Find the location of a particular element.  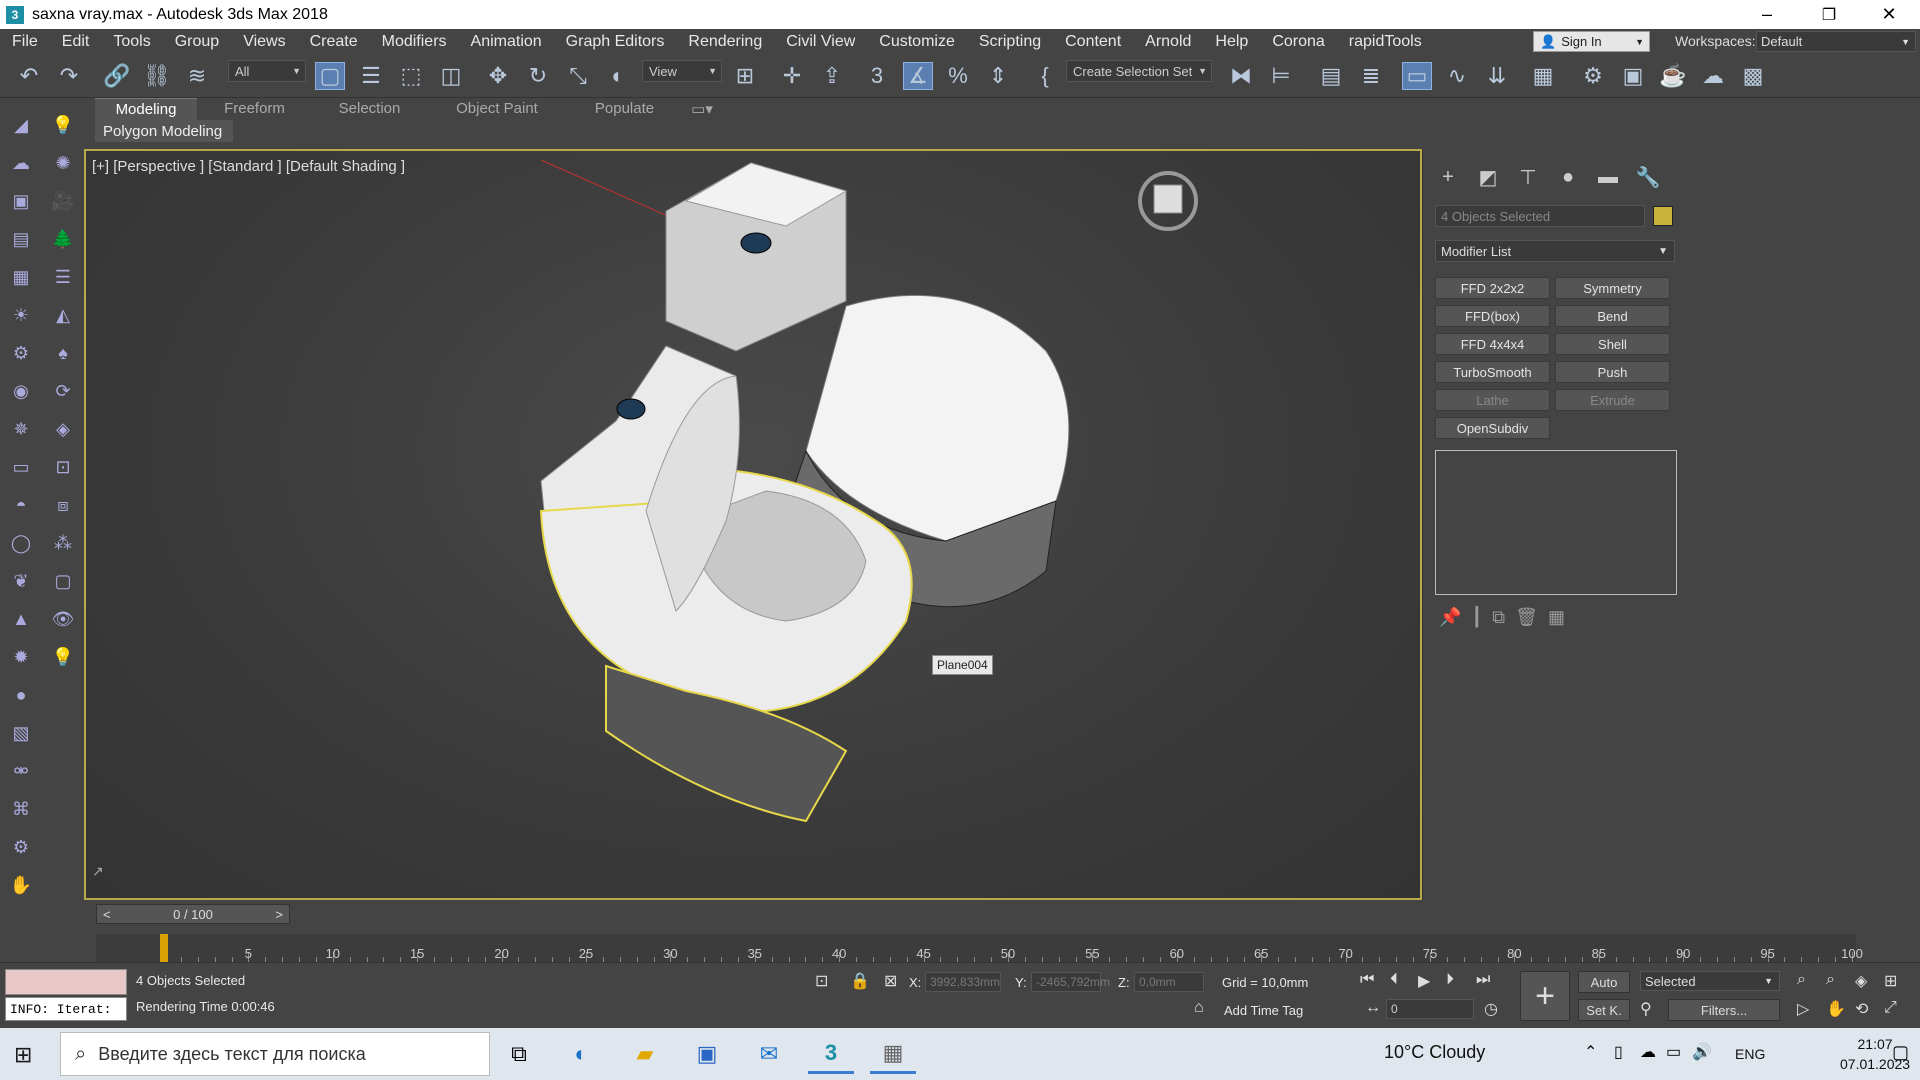

group-icon: ⁂ is located at coordinates (63, 543).